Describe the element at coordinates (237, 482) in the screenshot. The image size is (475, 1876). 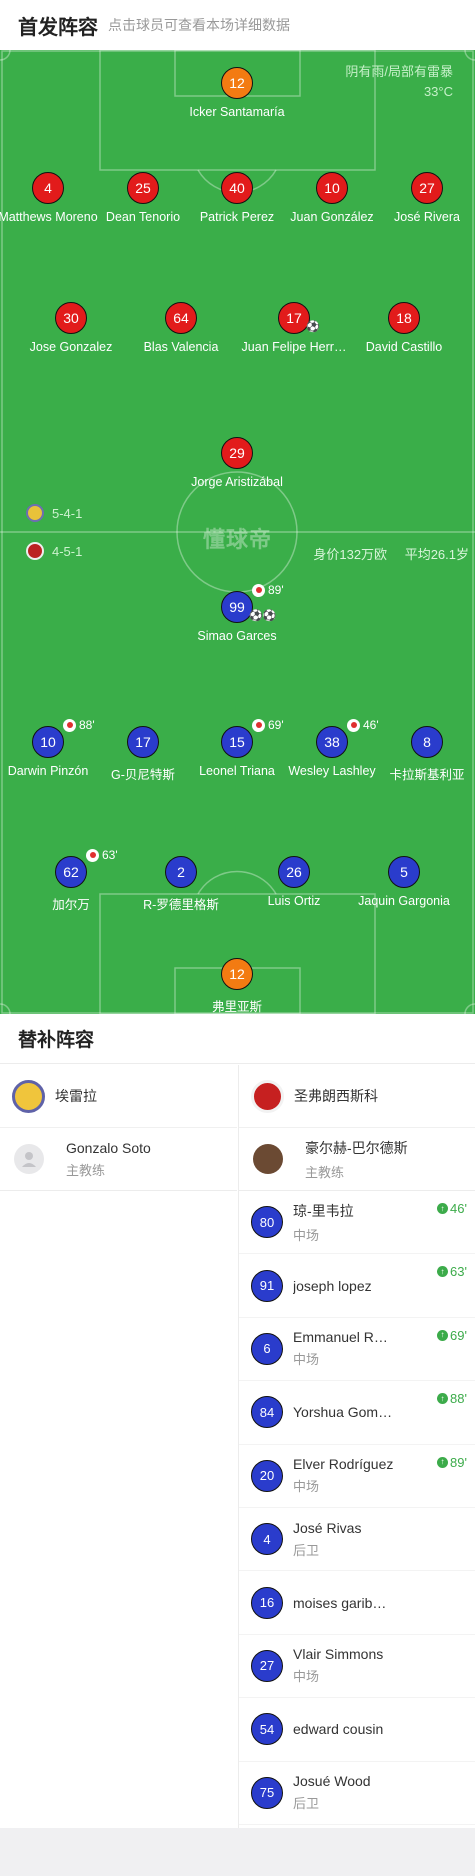
I see `player-name: Jorge Aristizábal` at that location.